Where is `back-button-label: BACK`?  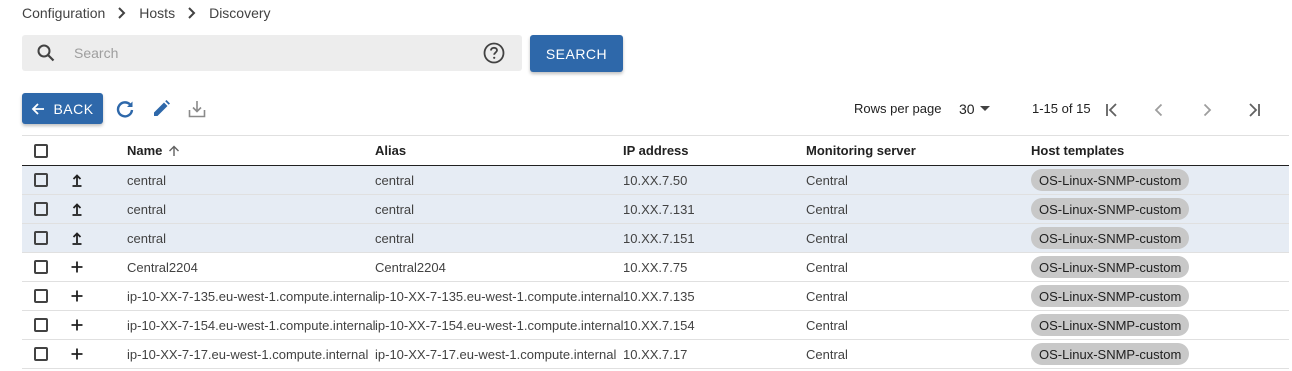
back-button-label: BACK is located at coordinates (73, 108).